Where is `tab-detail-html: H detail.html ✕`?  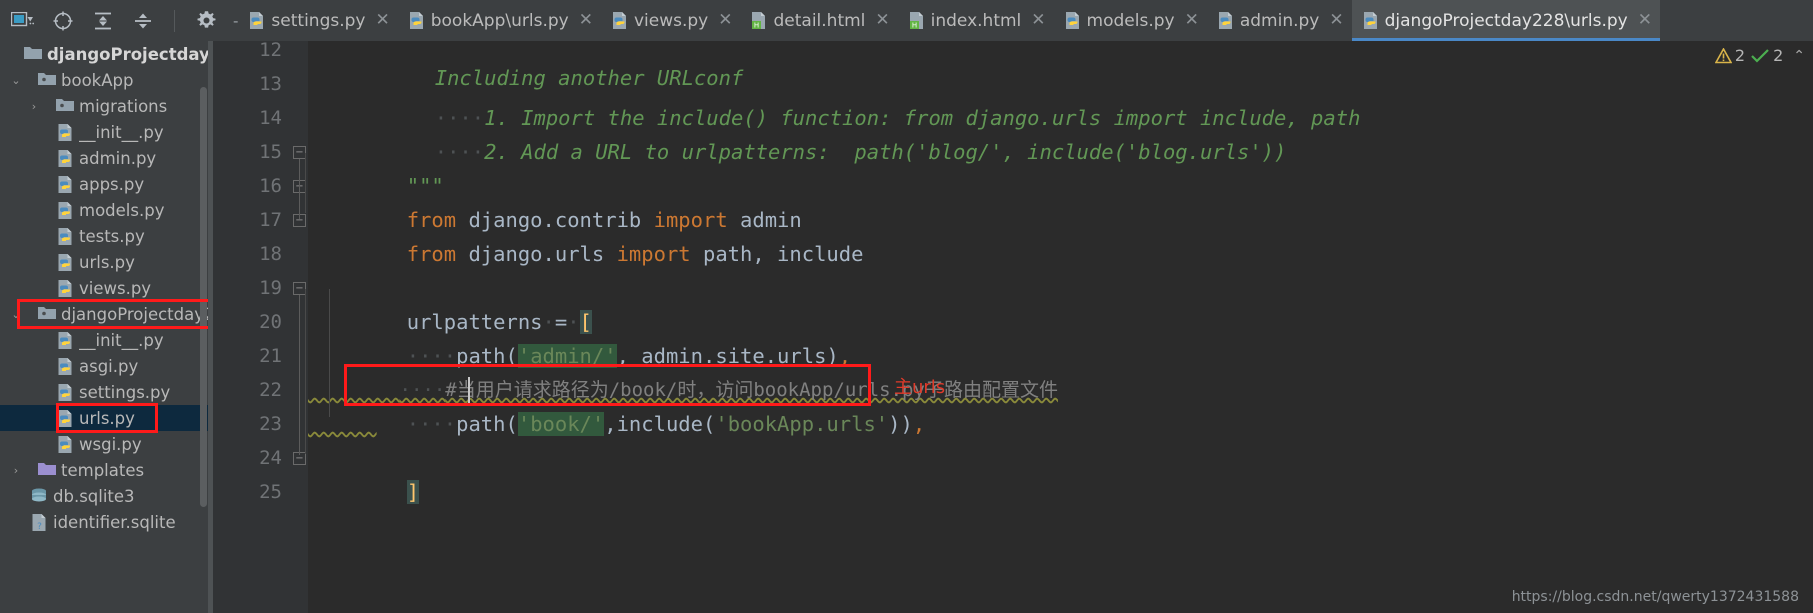 tab-detail-html: H detail.html ✕ is located at coordinates (818, 20).